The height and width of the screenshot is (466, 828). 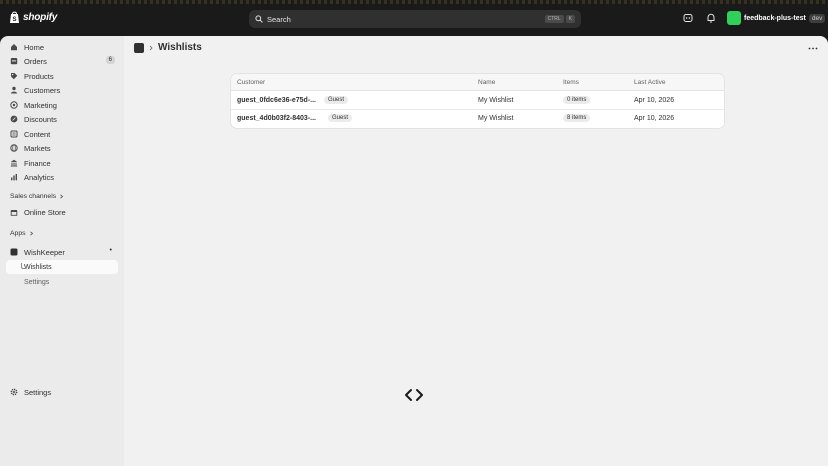 I want to click on sidebar-item-online-store: Online Store, so click(x=62, y=212).